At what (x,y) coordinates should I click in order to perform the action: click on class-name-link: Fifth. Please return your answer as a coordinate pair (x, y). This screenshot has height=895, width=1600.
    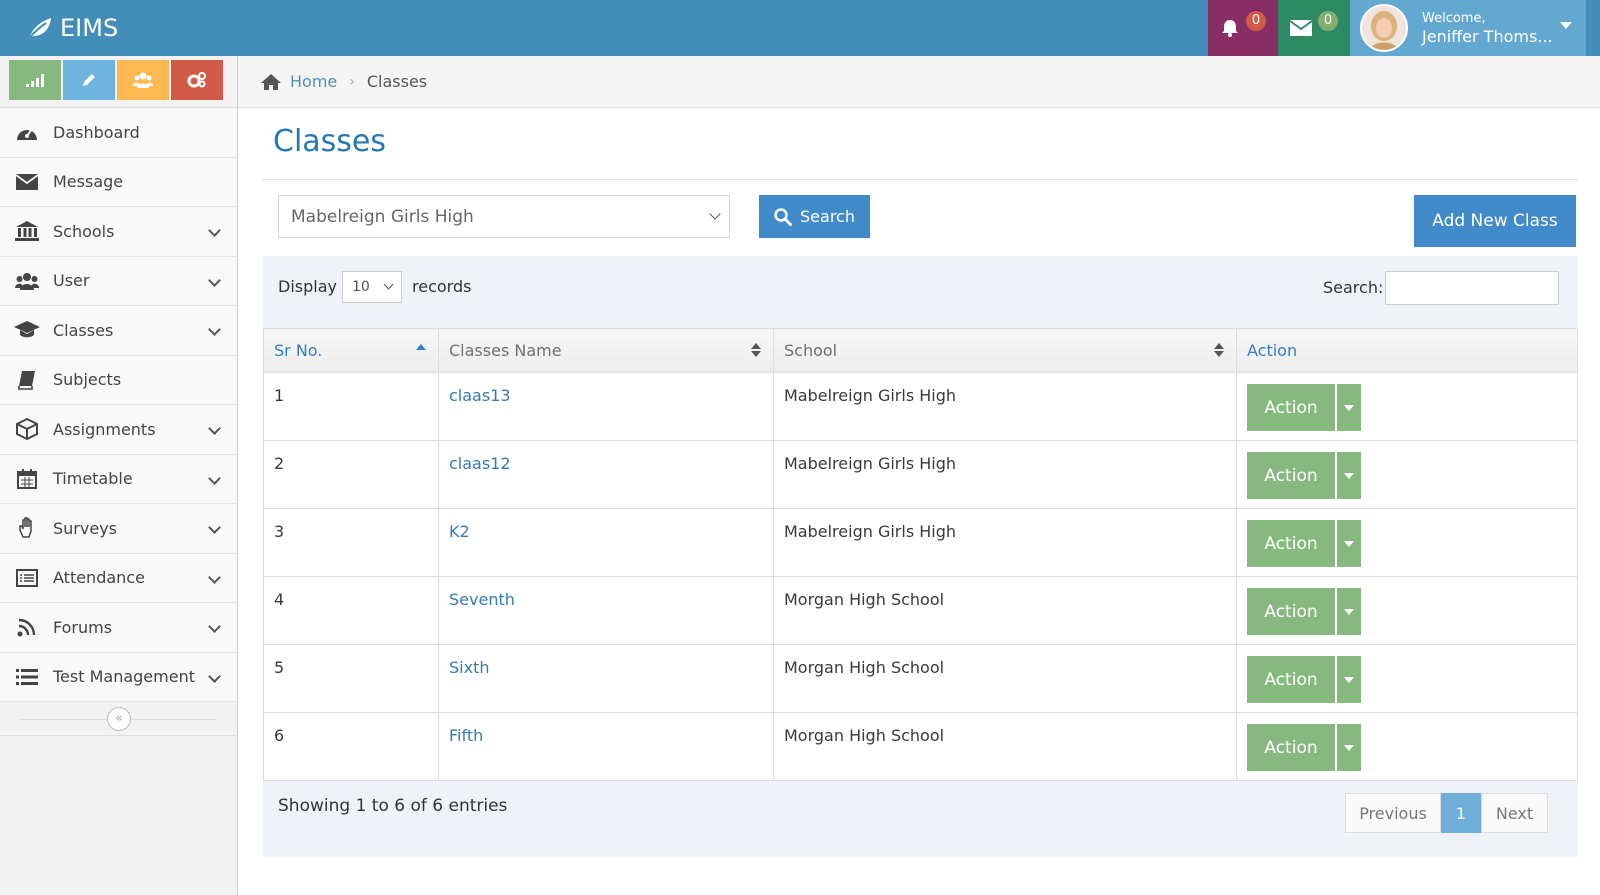
    Looking at the image, I should click on (606, 746).